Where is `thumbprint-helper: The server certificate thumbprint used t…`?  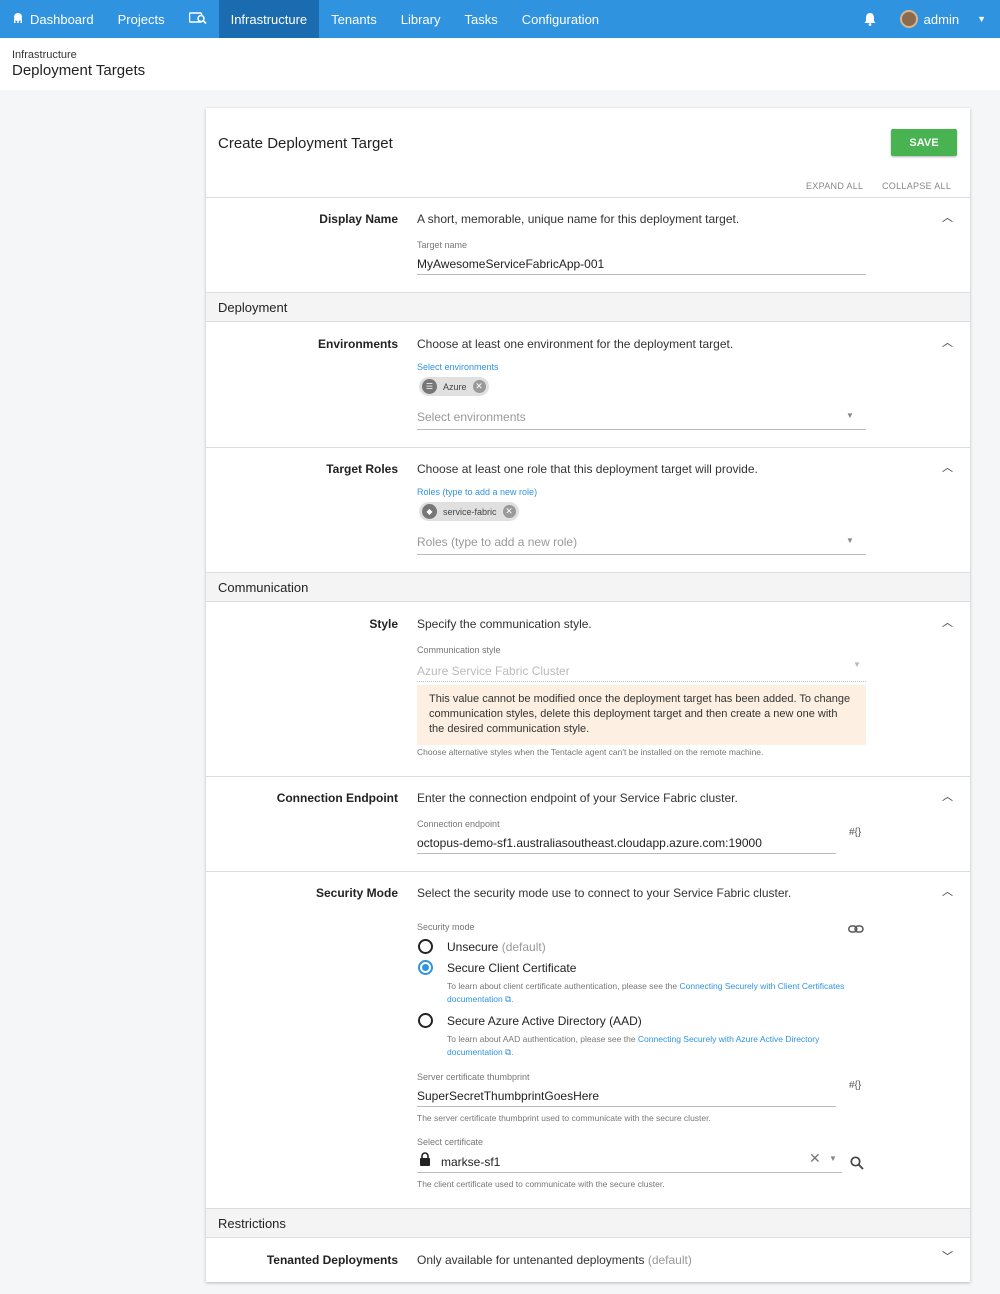 thumbprint-helper: The server certificate thumbprint used t… is located at coordinates (564, 1118).